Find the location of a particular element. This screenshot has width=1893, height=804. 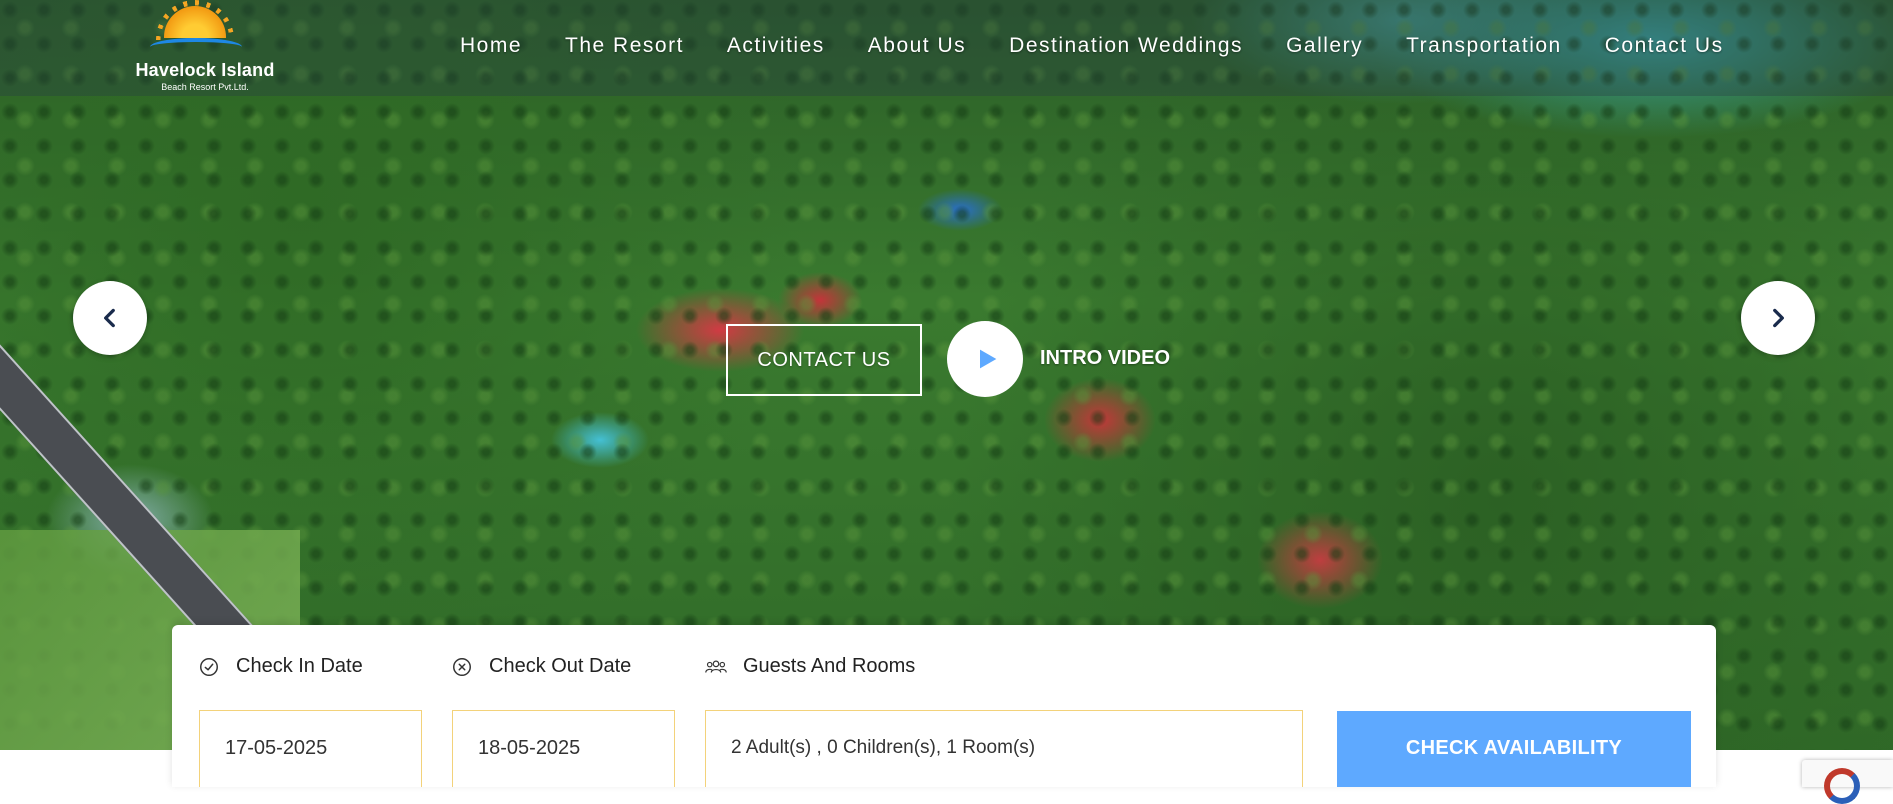

hero-contact-button: CONTACT US is located at coordinates (824, 360).